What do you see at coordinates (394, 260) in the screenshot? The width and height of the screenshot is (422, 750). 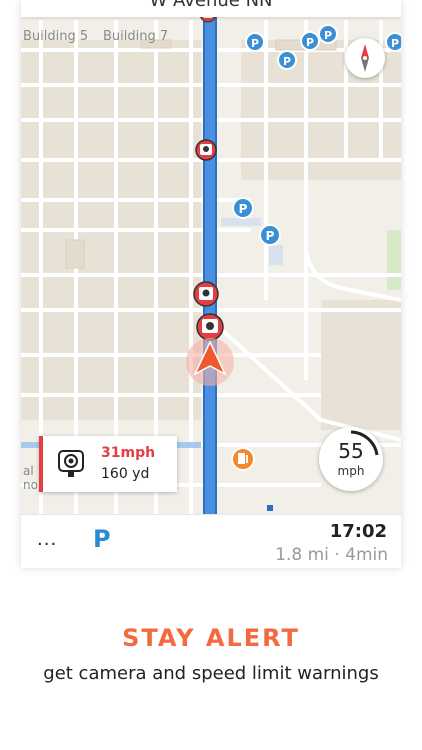 I see `park-area` at bounding box center [394, 260].